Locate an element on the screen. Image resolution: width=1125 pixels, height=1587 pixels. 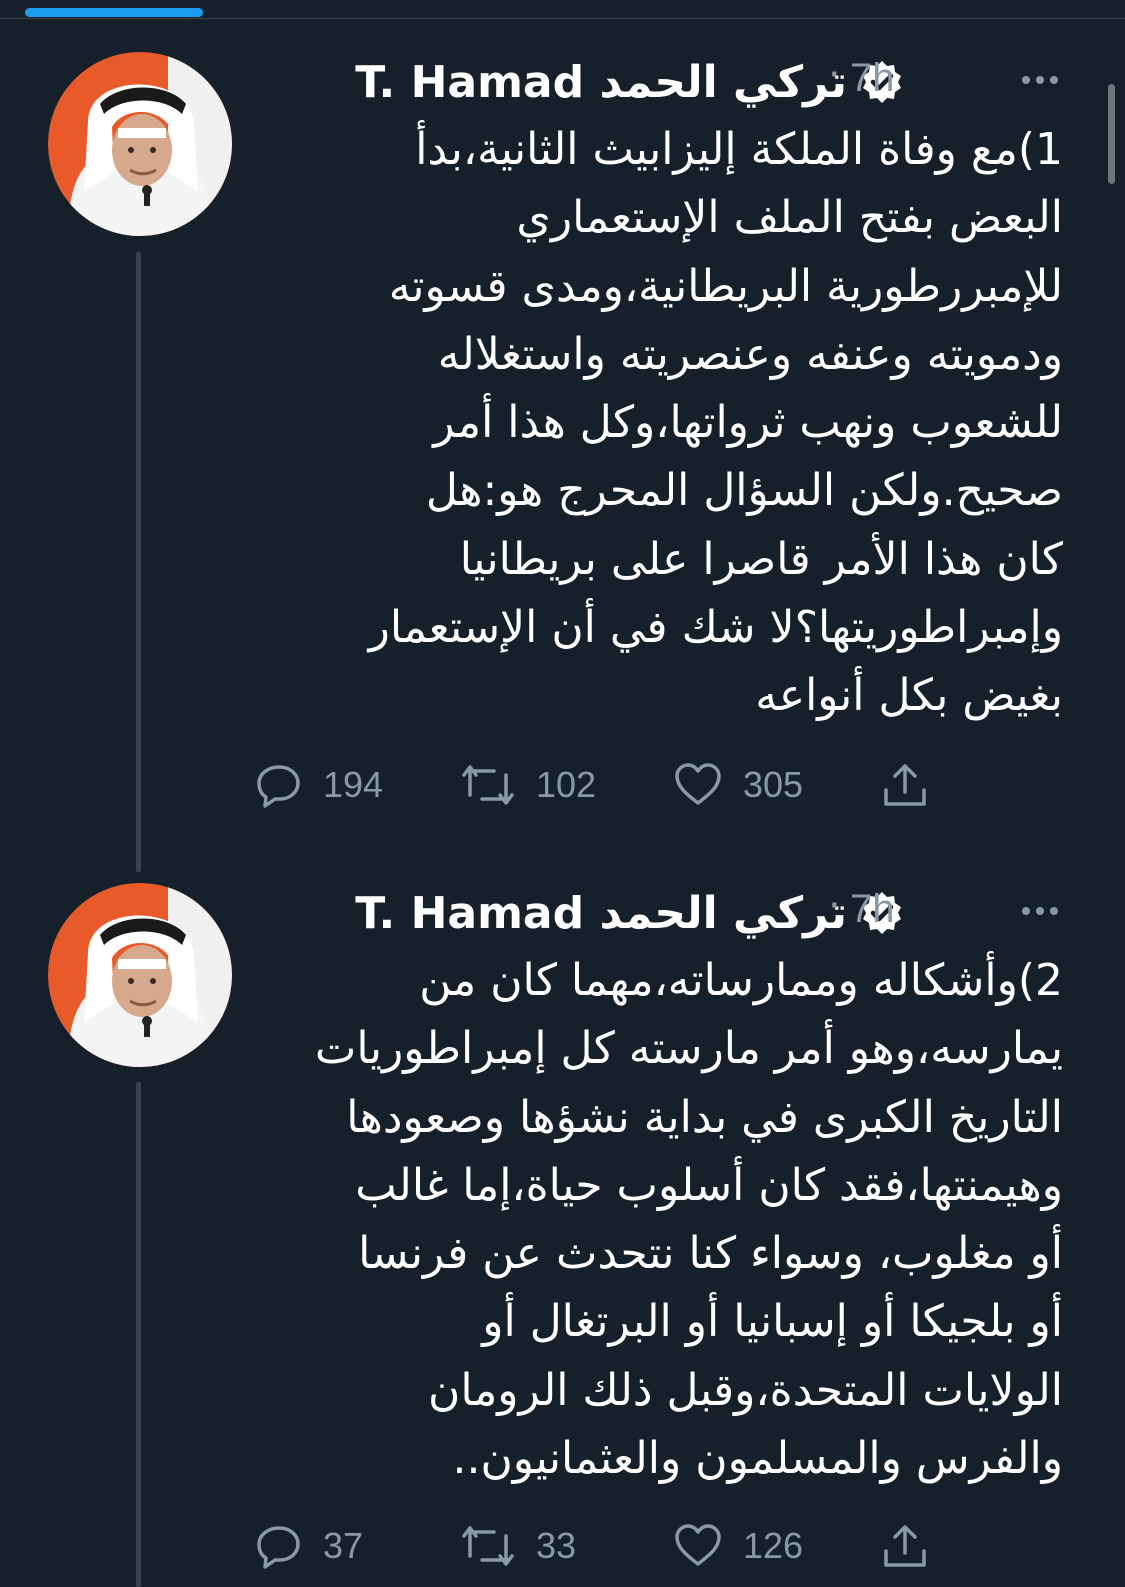
like-button: 305 is located at coordinates (738, 785).